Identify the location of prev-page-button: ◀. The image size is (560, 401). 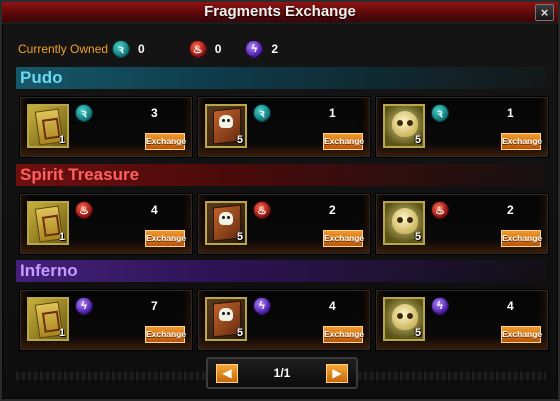
(227, 373).